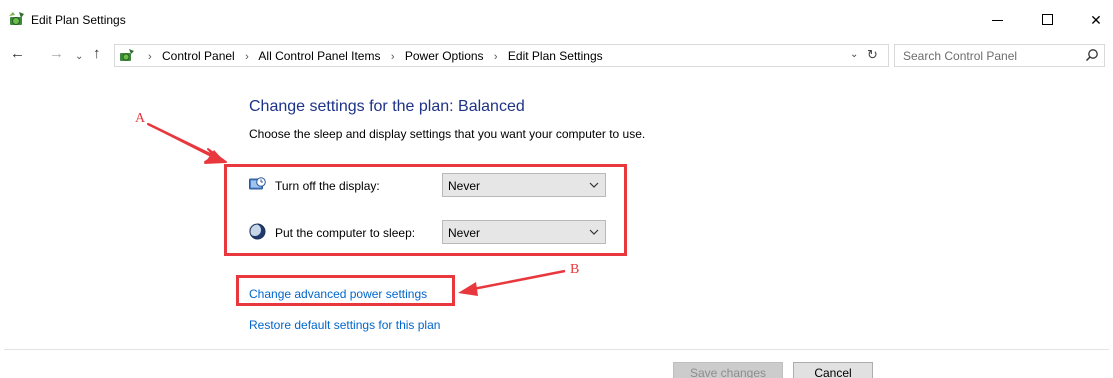 The height and width of the screenshot is (378, 1113). What do you see at coordinates (127, 55) in the screenshot?
I see `control-panel-icon` at bounding box center [127, 55].